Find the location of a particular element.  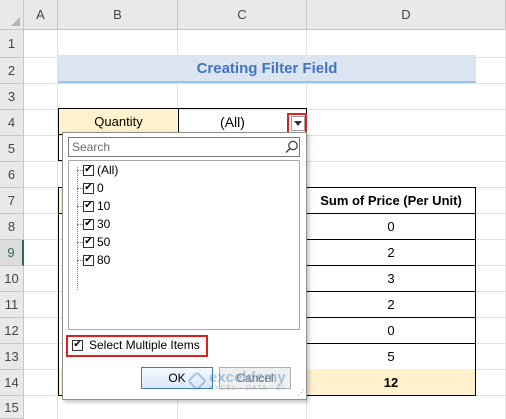

row-header: 2 is located at coordinates (12, 71).